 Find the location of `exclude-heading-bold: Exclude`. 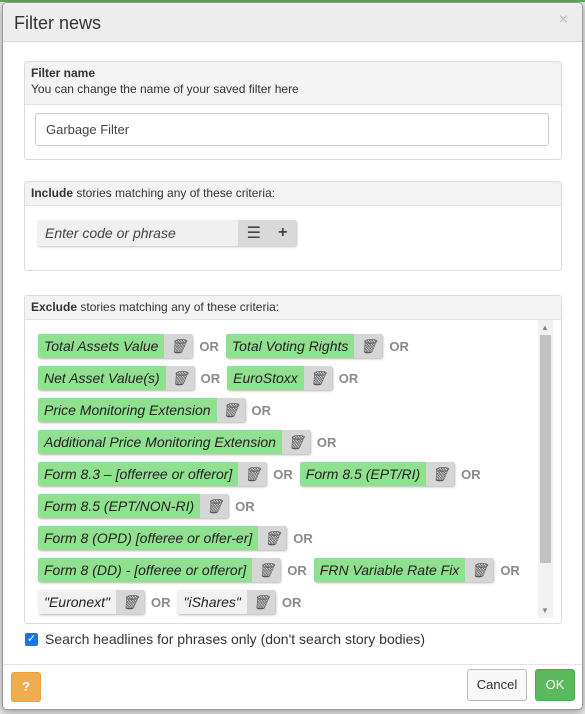

exclude-heading-bold: Exclude is located at coordinates (54, 307).